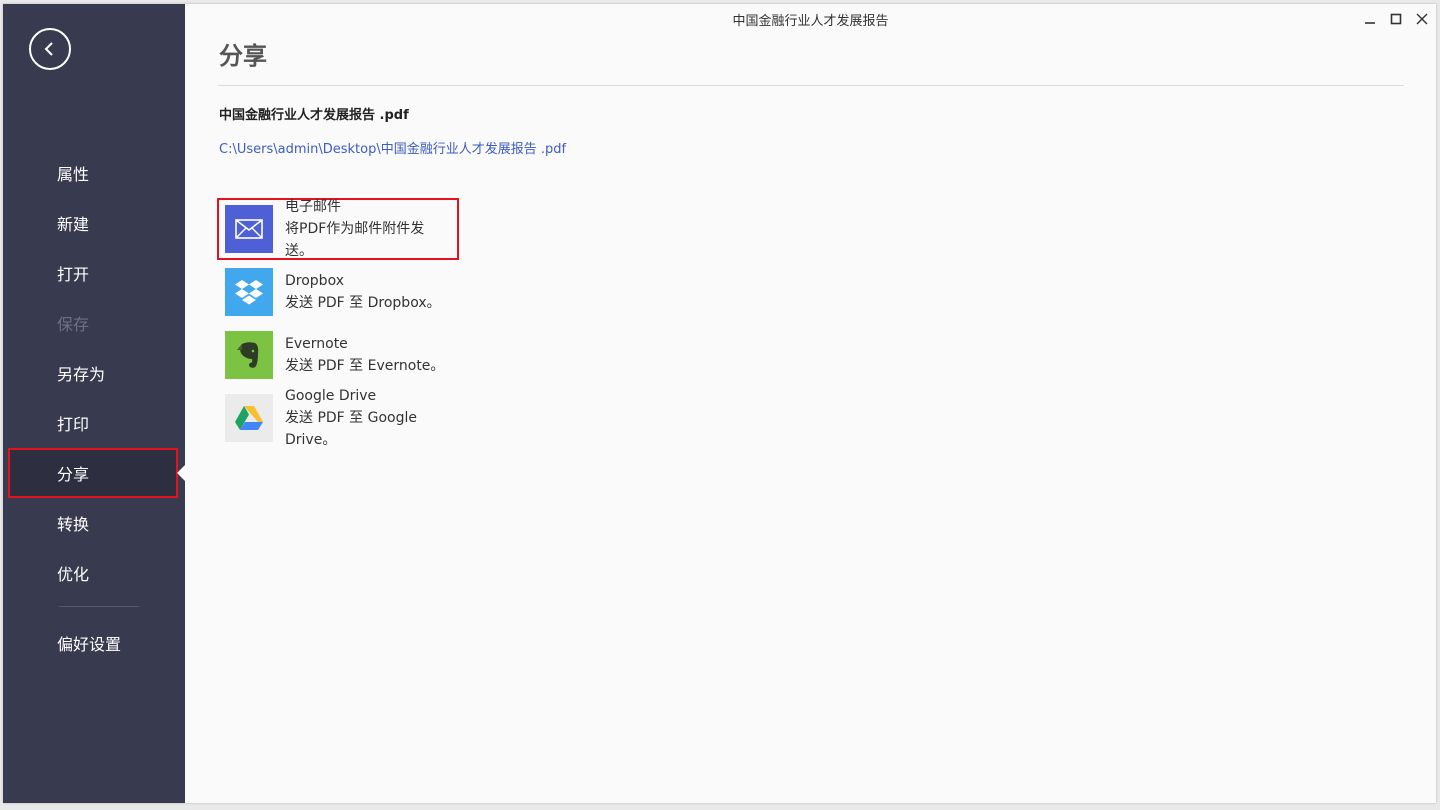 This screenshot has height=810, width=1440. What do you see at coordinates (93, 423) in the screenshot?
I see `sidebar-item-print: 打印` at bounding box center [93, 423].